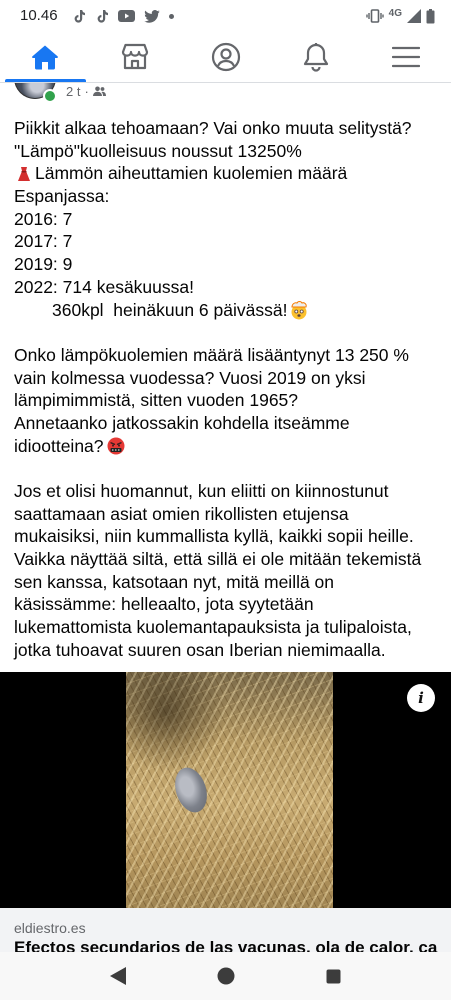 The height and width of the screenshot is (1000, 451). I want to click on menu-icon, so click(405, 57).